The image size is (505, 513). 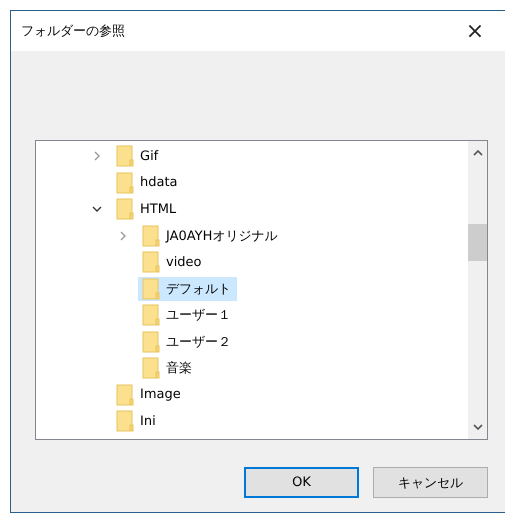 I want to click on tree-item: Gif, so click(x=138, y=156).